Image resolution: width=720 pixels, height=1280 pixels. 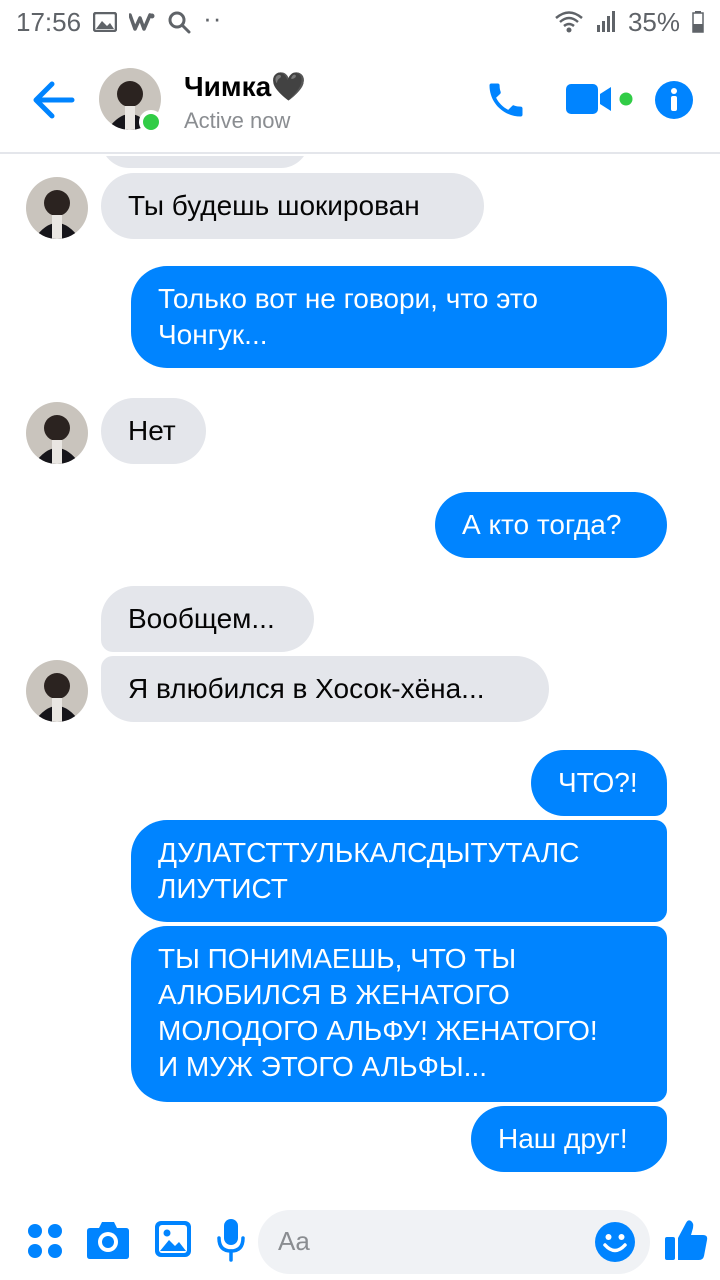 I want to click on signal-icon, so click(x=606, y=22).